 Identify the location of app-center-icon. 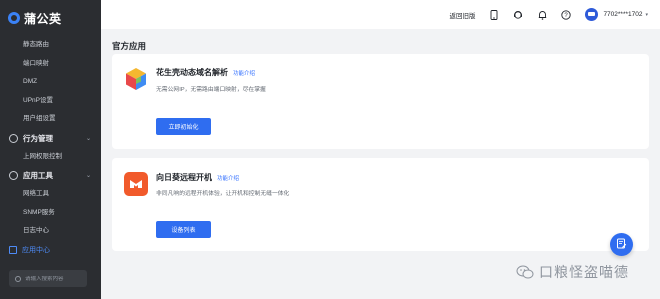
(13, 250).